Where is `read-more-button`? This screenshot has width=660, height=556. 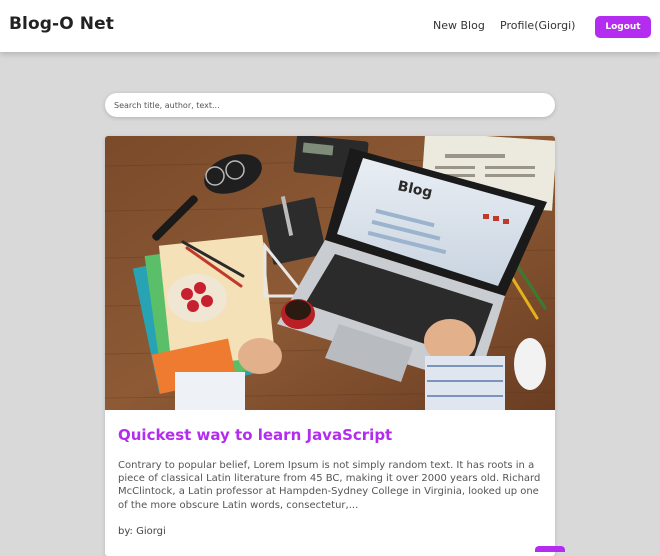 read-more-button is located at coordinates (550, 549).